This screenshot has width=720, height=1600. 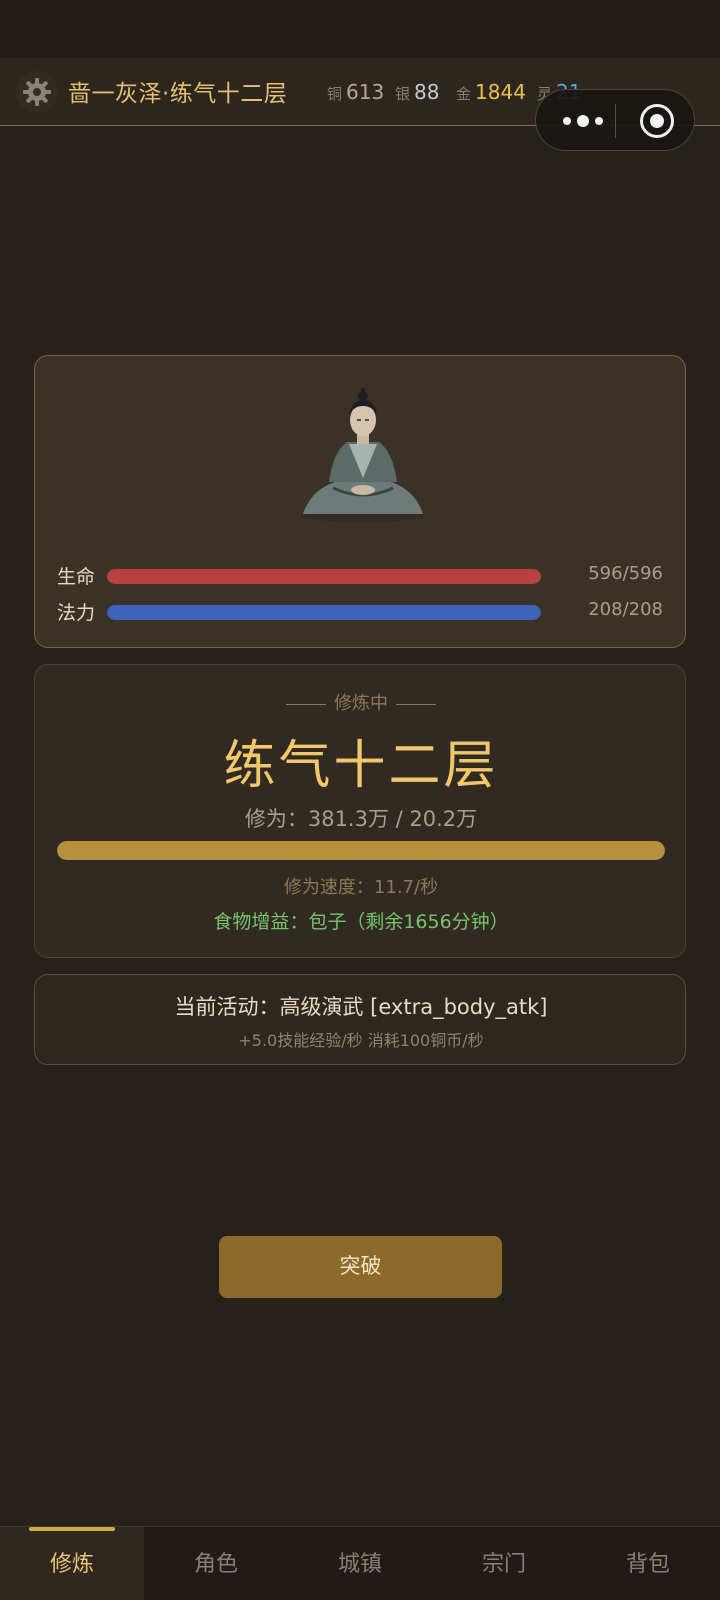 I want to click on currency-label: 金, so click(x=464, y=94).